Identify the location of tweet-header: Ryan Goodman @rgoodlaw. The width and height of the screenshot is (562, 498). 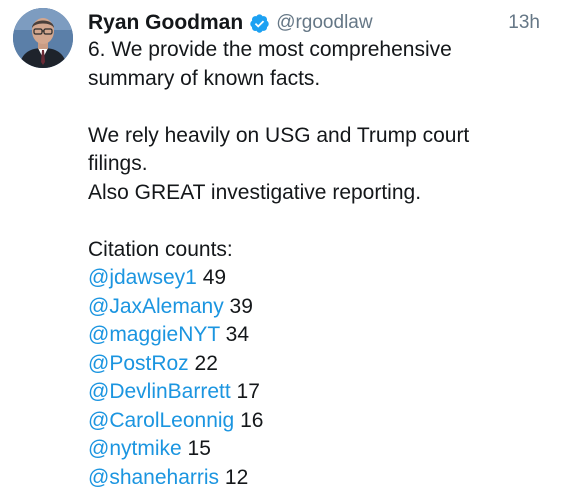
(230, 23).